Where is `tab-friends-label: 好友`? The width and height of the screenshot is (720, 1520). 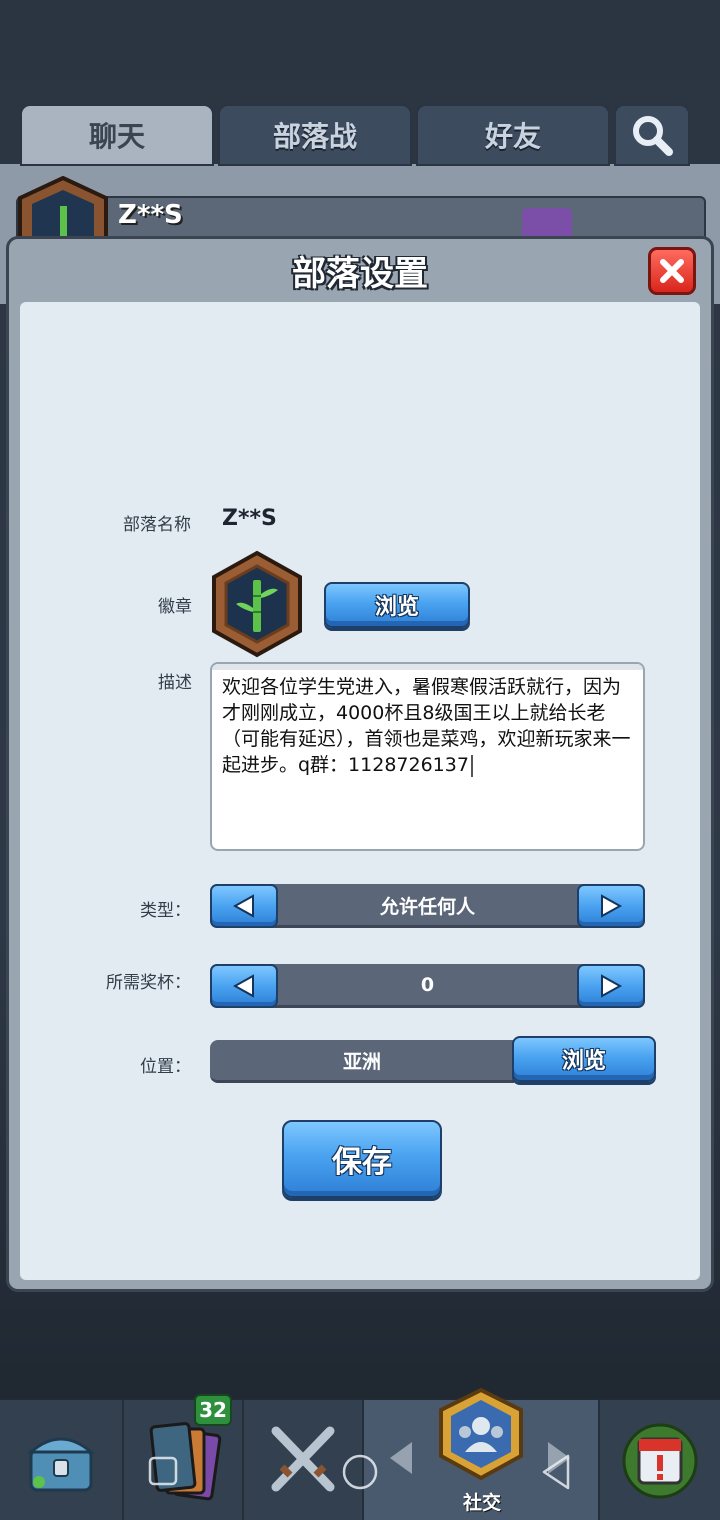
tab-friends-label: 好友 is located at coordinates (512, 136).